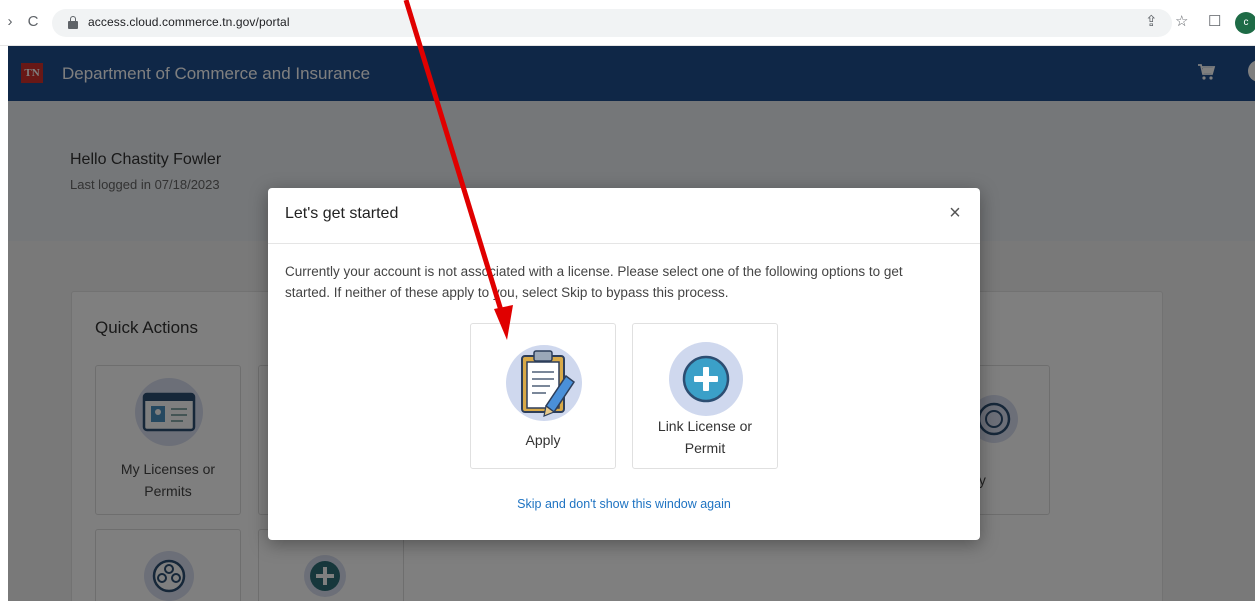 The width and height of the screenshot is (1255, 601). I want to click on lock-icon, so click(73, 22).